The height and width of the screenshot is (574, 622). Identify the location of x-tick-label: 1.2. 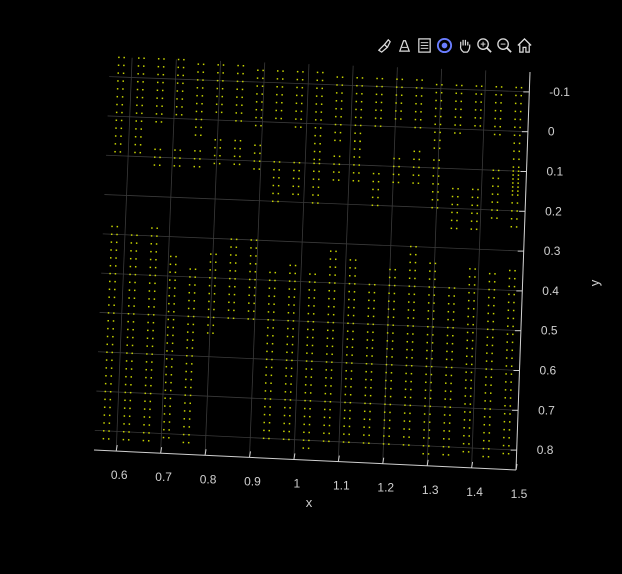
(385, 488).